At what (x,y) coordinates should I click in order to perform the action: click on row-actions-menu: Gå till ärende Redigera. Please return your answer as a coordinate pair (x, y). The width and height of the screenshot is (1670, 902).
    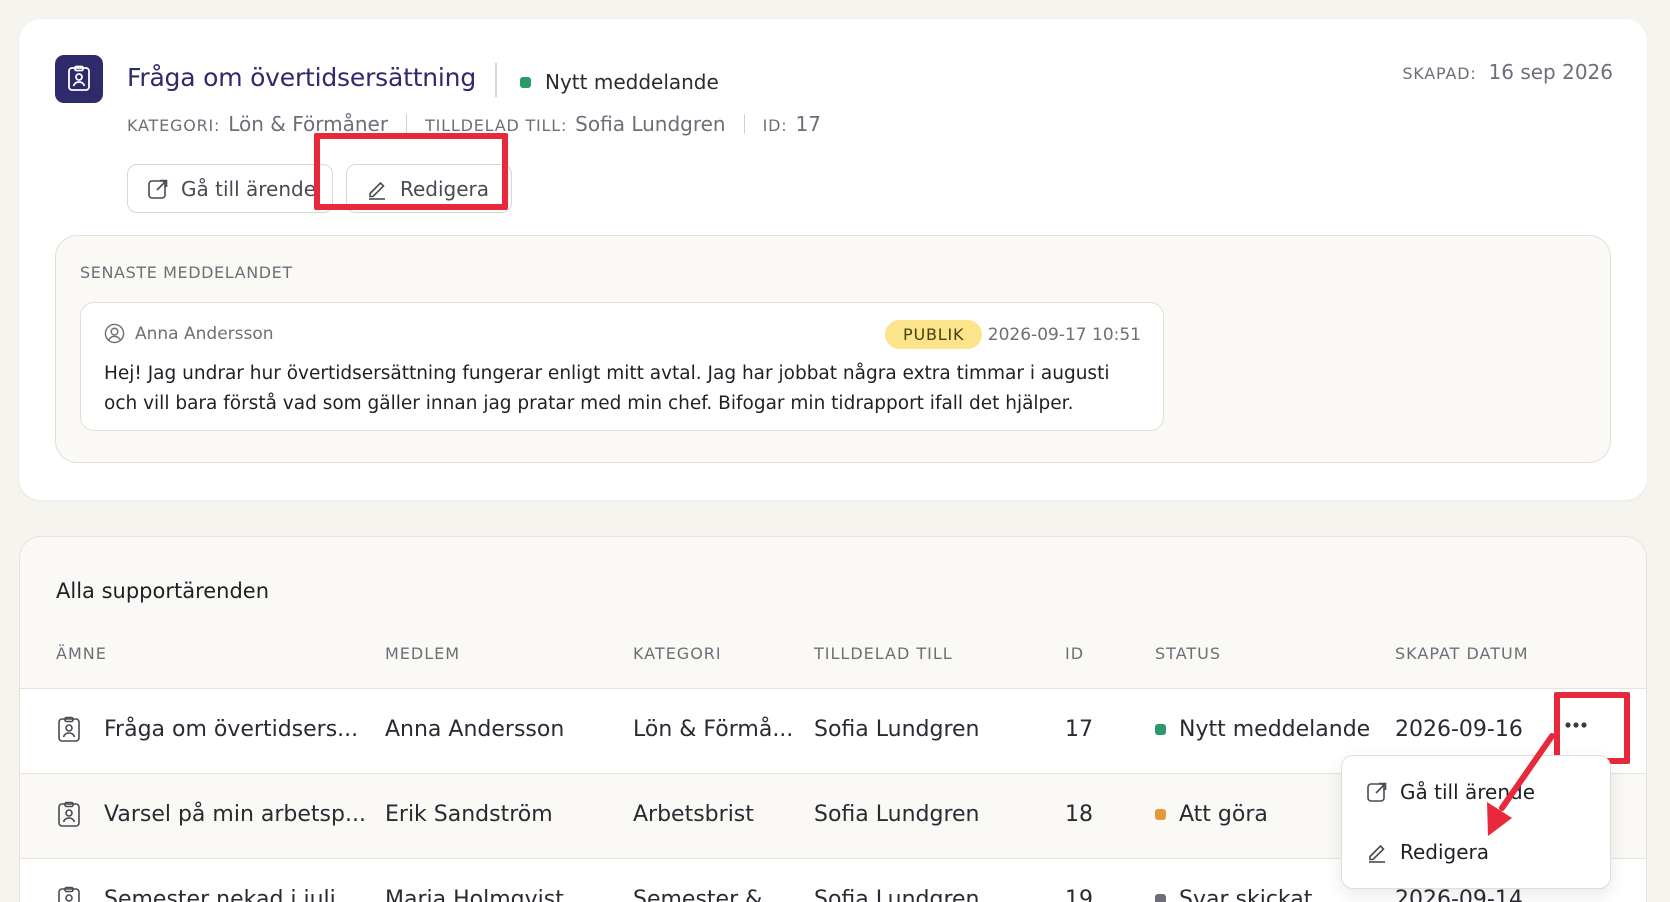
    Looking at the image, I should click on (1476, 822).